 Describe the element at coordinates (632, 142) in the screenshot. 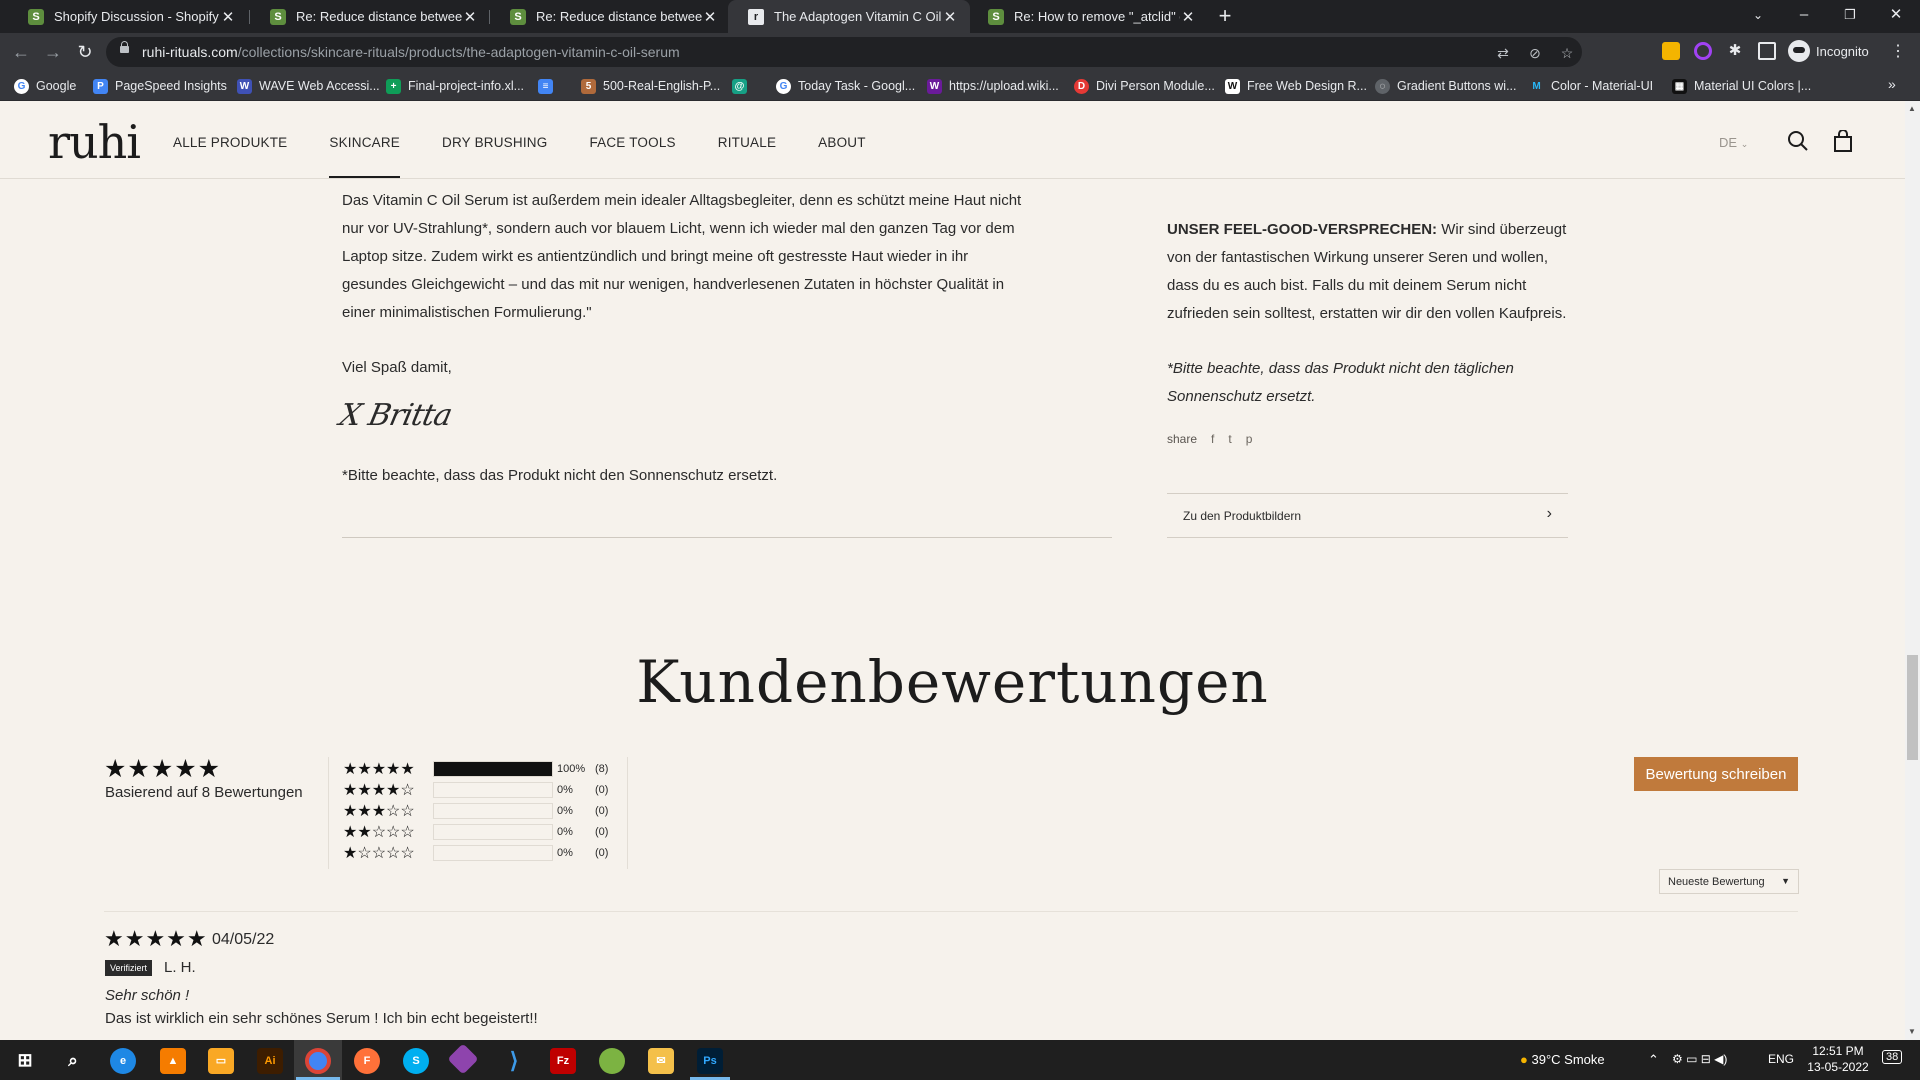

I see `nav-face-tools: FACE TOOLS` at that location.